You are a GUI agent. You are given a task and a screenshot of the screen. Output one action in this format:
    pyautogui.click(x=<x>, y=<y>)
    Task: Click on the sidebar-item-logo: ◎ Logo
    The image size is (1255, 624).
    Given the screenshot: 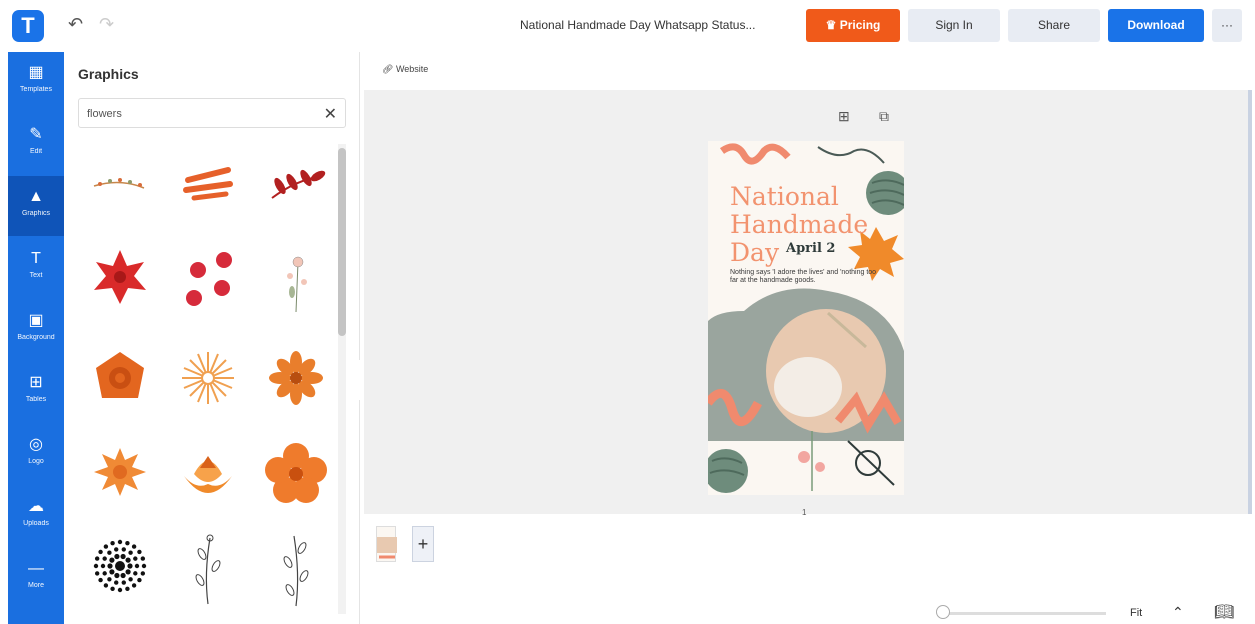 What is the action you would take?
    pyautogui.click(x=36, y=454)
    